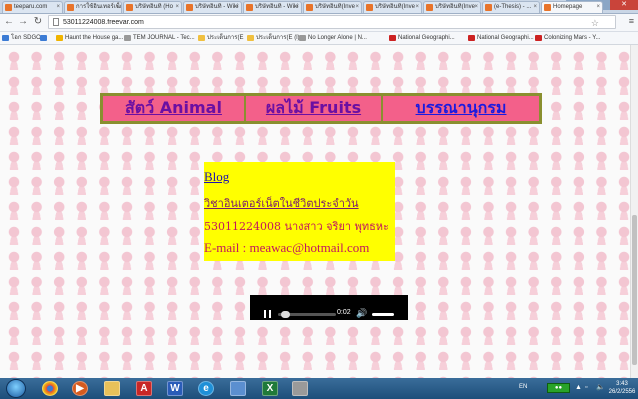 Image resolution: width=638 pixels, height=399 pixels. I want to click on tab-2: การใช้อินเทอร์เน็ต ×, so click(93, 7).